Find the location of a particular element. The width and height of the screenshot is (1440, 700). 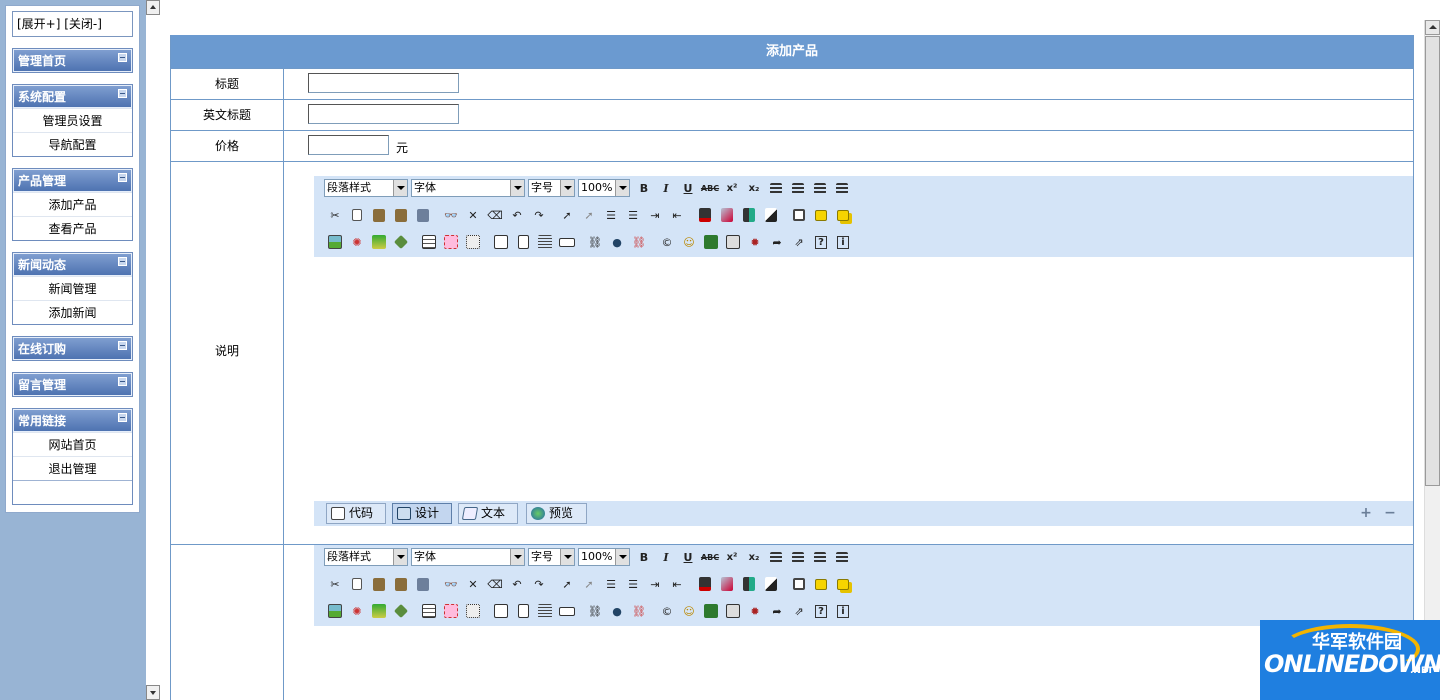

format-brush-button is located at coordinates (771, 584).